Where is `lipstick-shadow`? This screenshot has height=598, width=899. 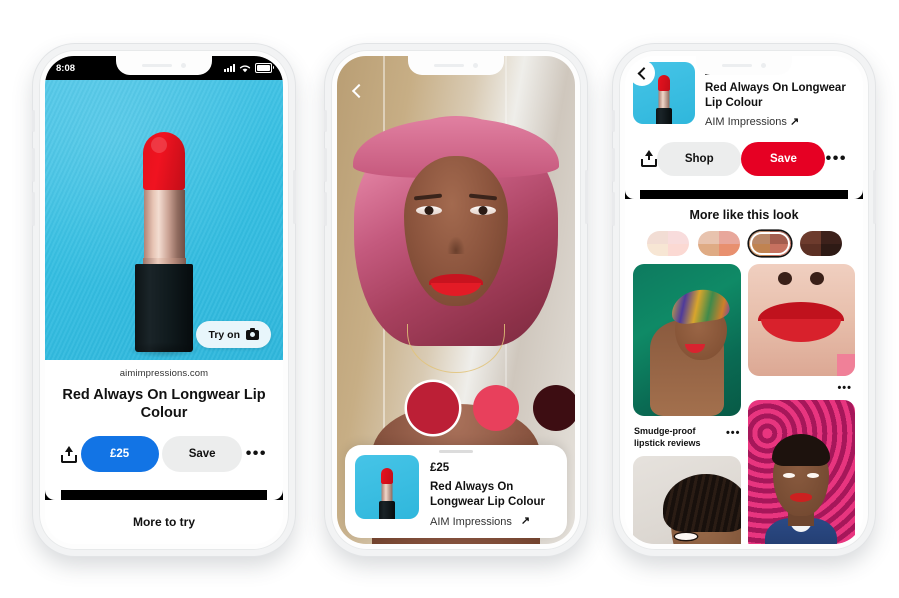 lipstick-shadow is located at coordinates (164, 350).